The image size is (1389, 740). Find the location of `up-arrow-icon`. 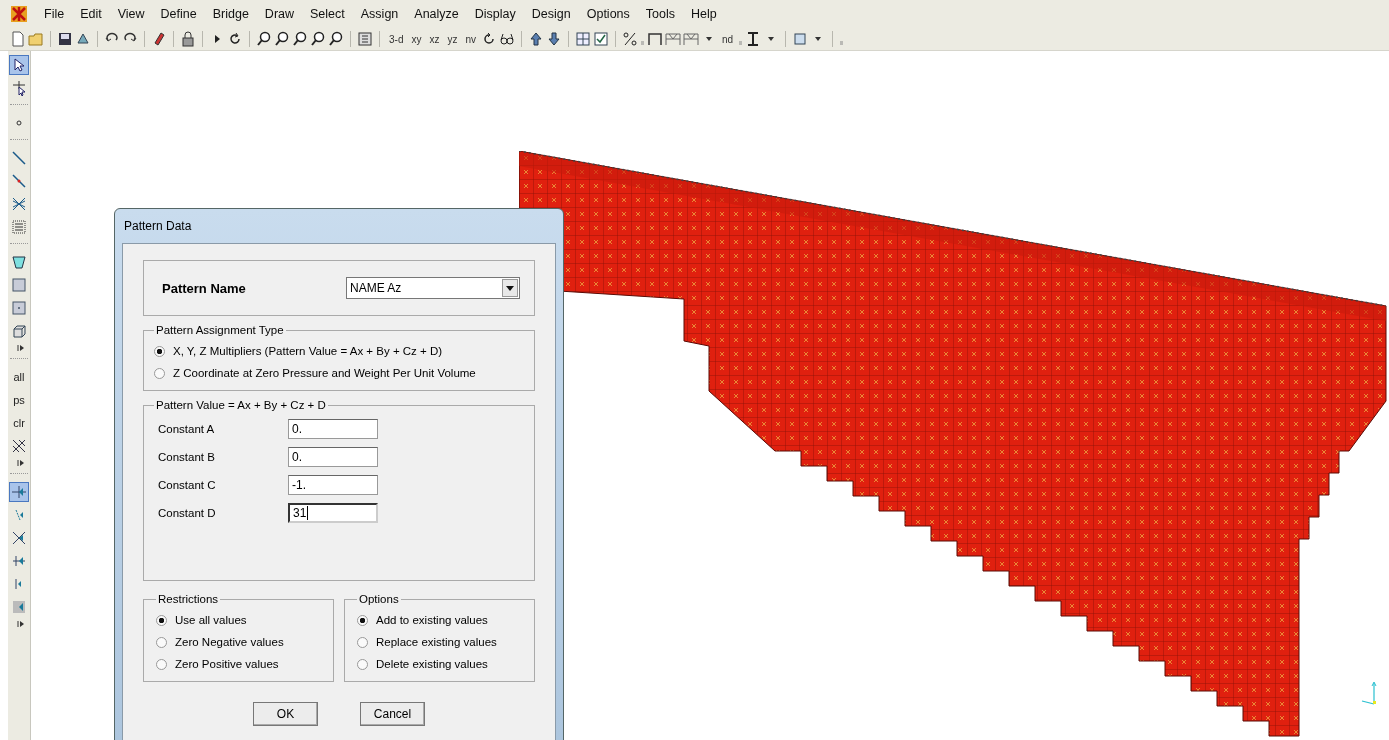

up-arrow-icon is located at coordinates (536, 39).